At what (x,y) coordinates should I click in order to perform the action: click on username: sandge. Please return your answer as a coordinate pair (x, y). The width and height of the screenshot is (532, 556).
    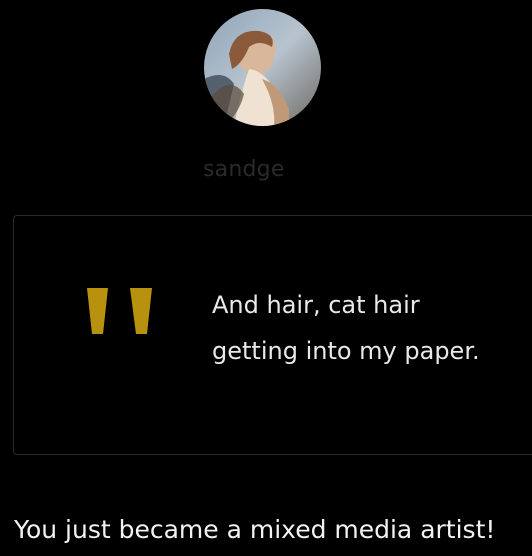
    Looking at the image, I should click on (244, 169).